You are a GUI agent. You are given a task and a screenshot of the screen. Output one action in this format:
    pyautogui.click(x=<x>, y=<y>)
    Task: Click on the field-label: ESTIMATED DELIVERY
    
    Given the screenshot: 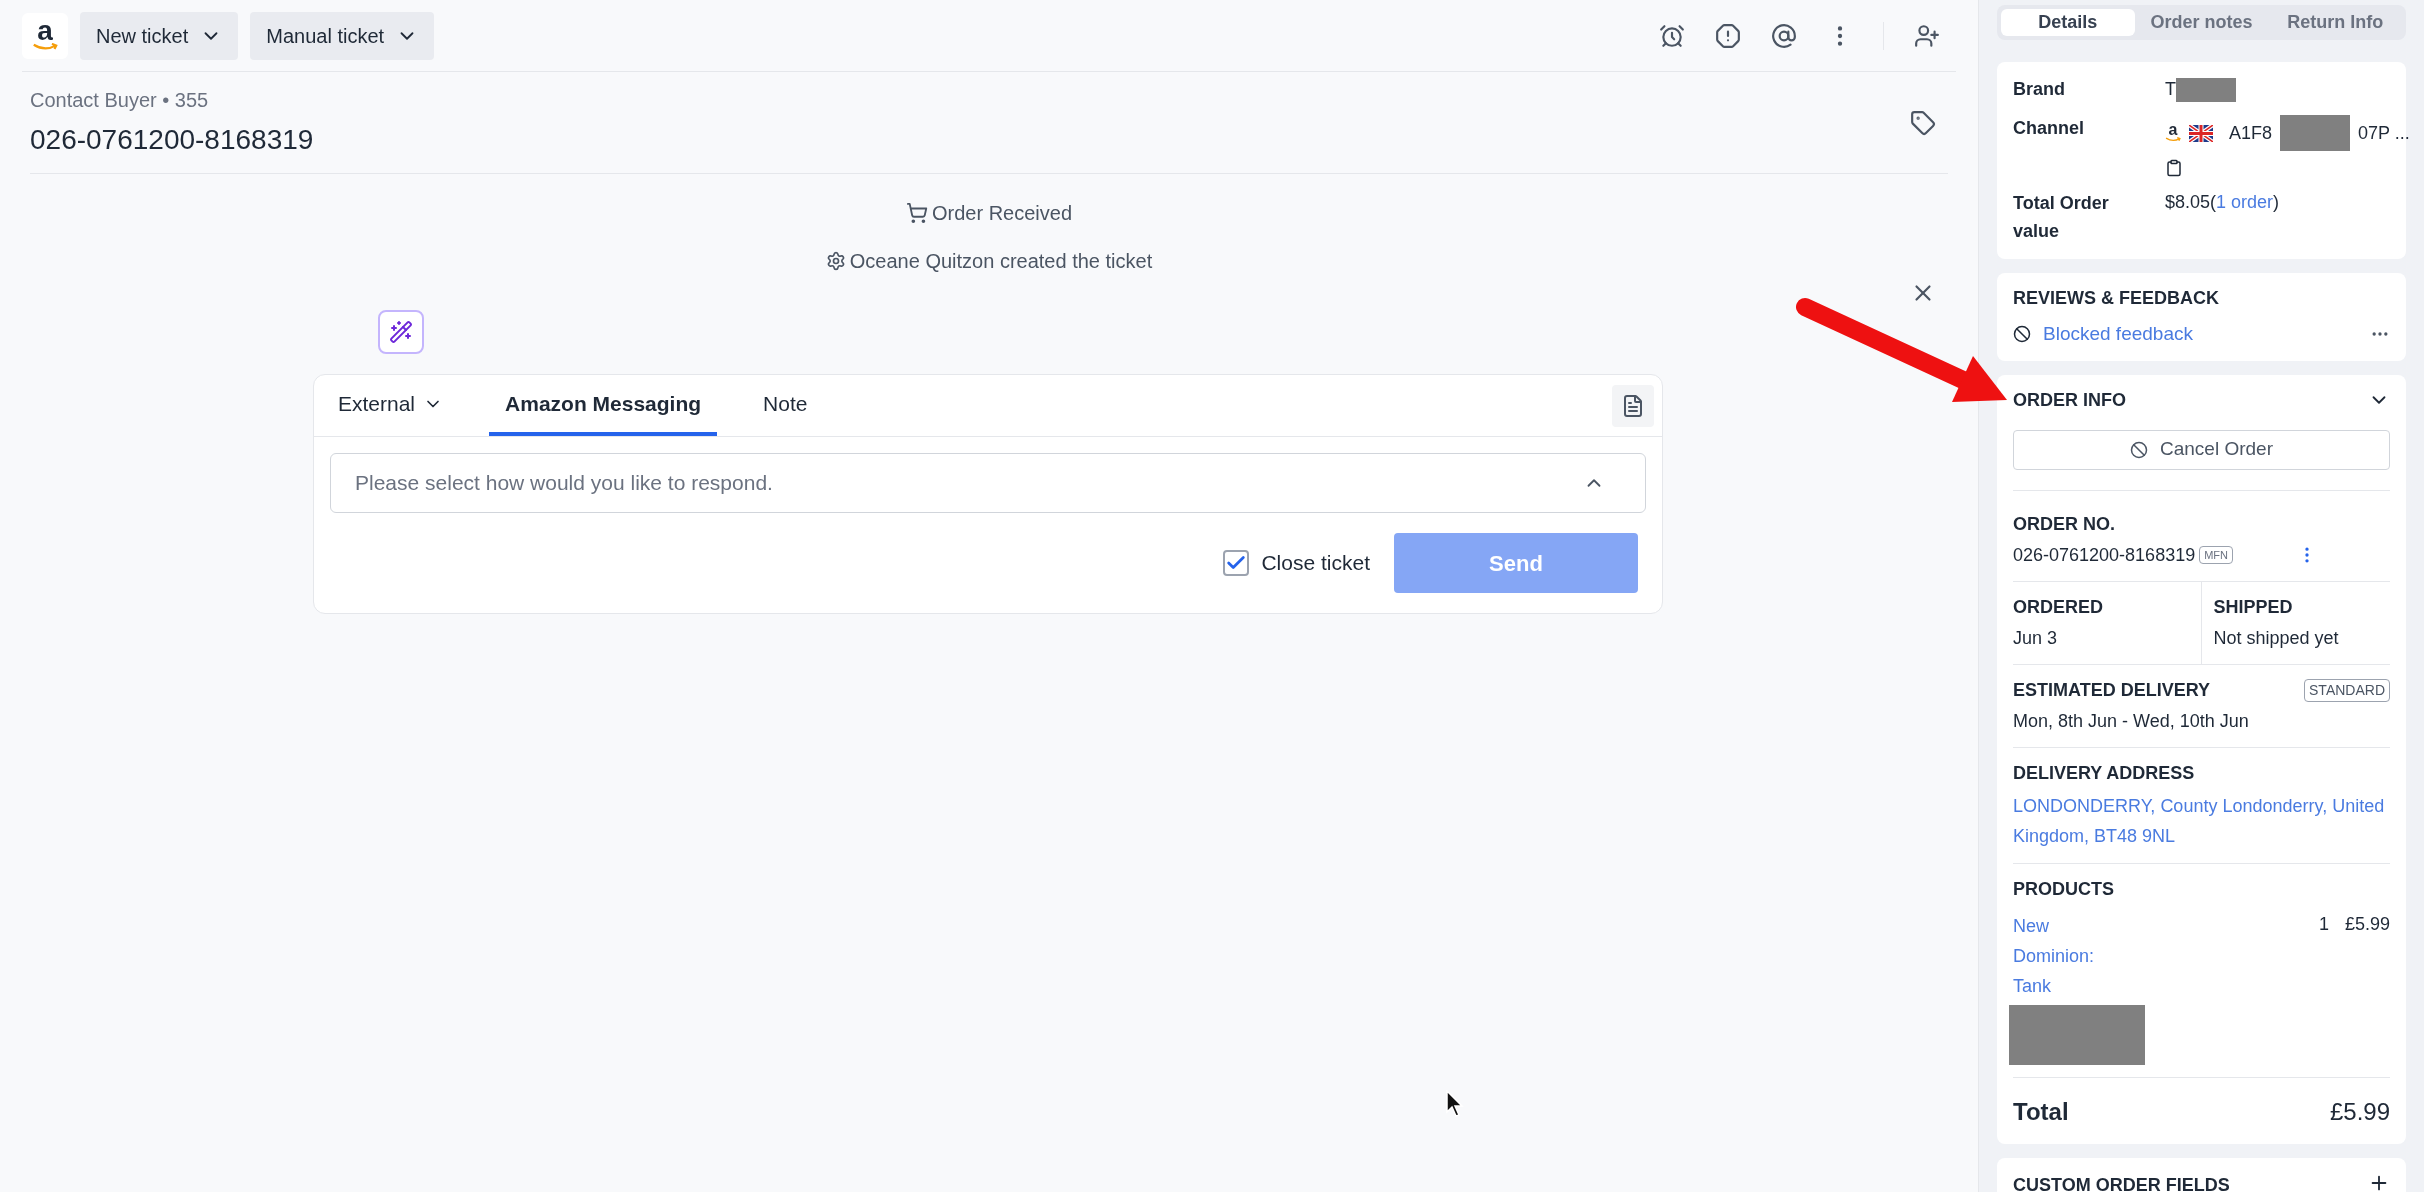 What is the action you would take?
    pyautogui.click(x=2111, y=690)
    